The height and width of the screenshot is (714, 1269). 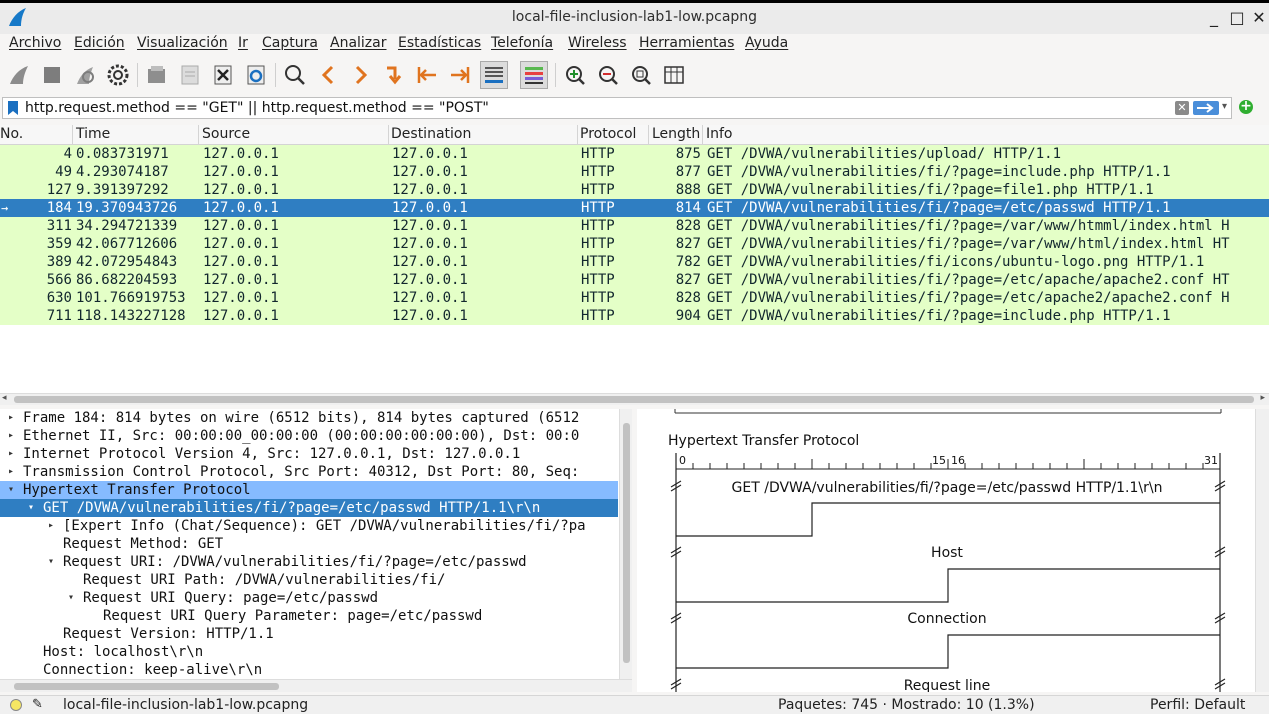 What do you see at coordinates (431, 134) in the screenshot?
I see `col-destination: Destination` at bounding box center [431, 134].